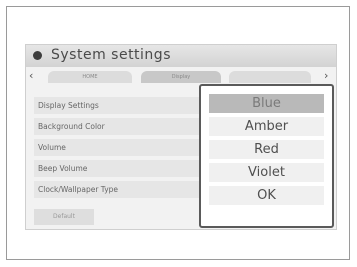 This screenshot has width=357, height=267. I want to click on menu-item-clock-wallpaper-type: Clock/Wallpaper Type, so click(129, 189).